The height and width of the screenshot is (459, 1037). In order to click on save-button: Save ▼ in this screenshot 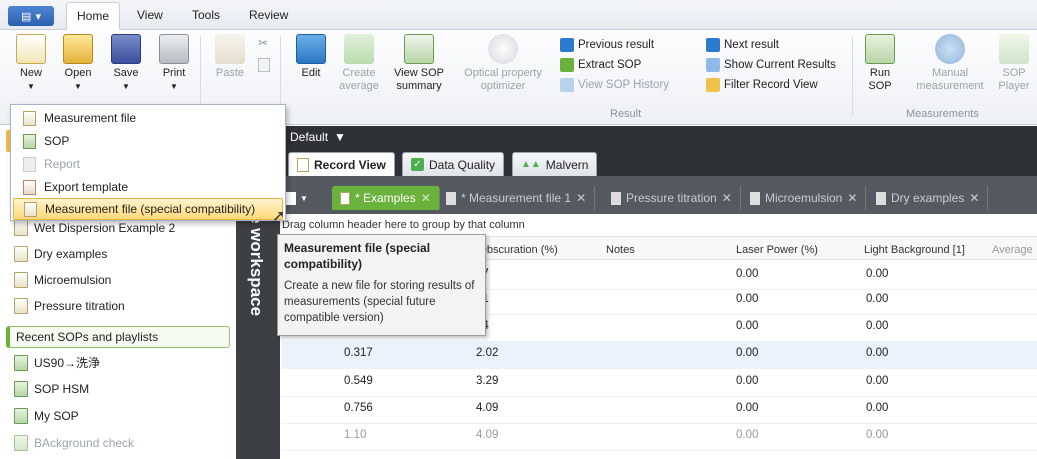, I will do `click(126, 63)`.